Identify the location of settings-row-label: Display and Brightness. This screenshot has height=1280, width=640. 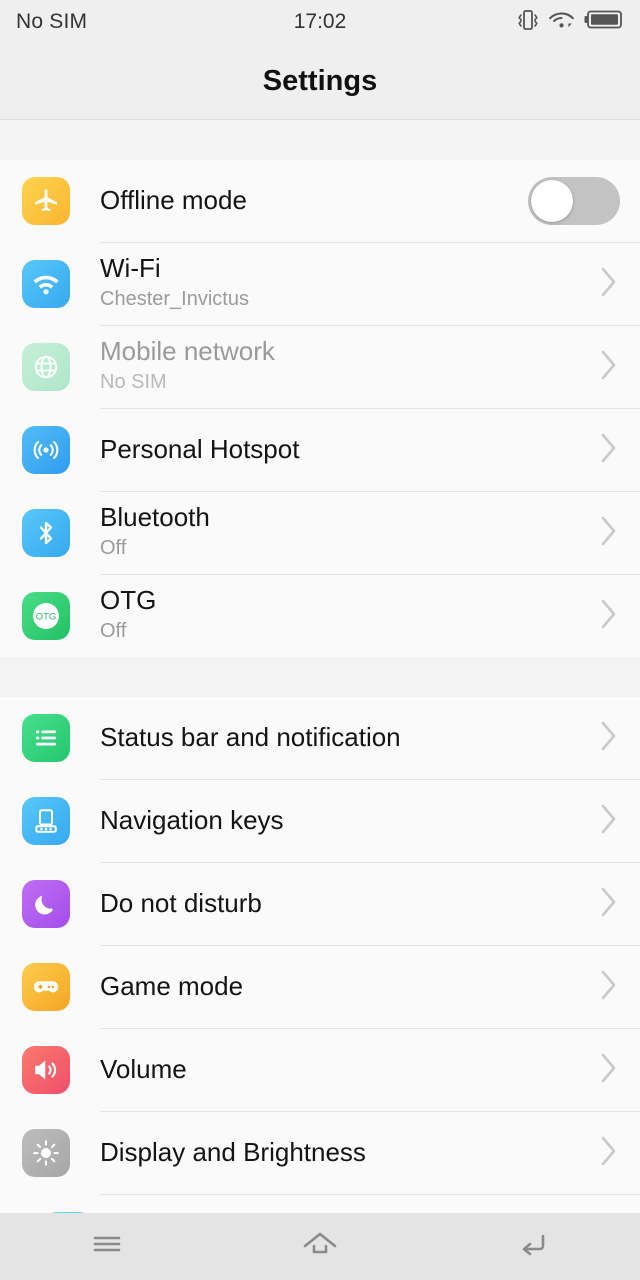
(233, 1152).